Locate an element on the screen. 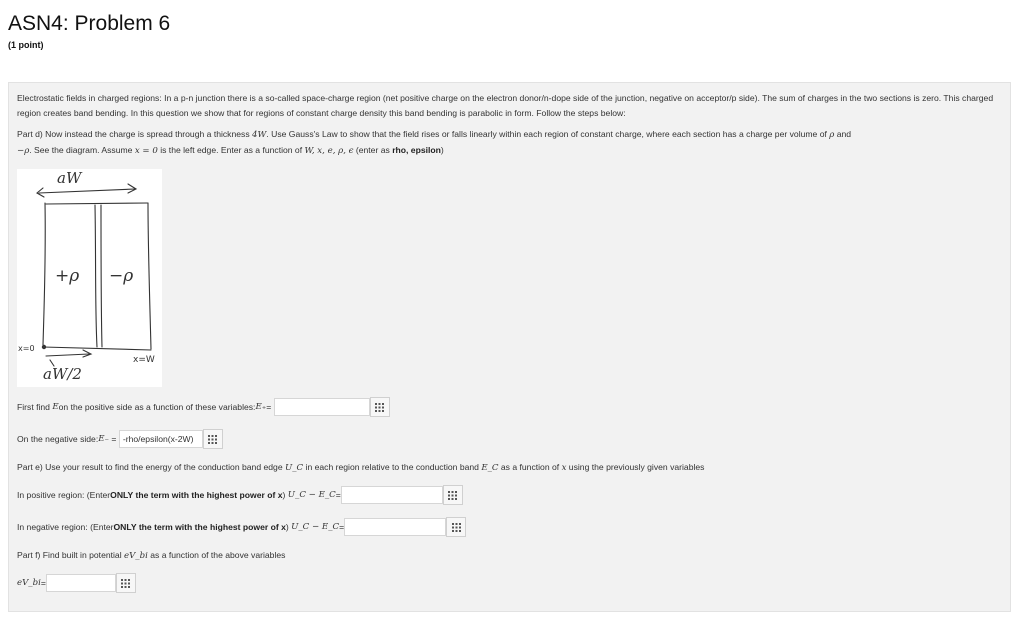  page-title: ASN4: Problem 6 is located at coordinates (89, 23).